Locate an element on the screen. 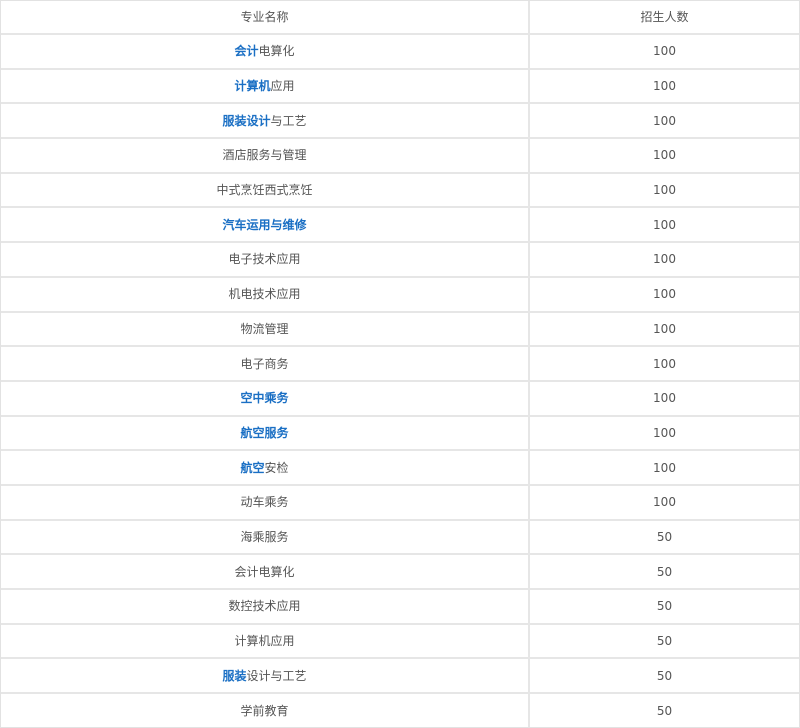  table-header-row: 专业名称 招生人数 is located at coordinates (400, 18).